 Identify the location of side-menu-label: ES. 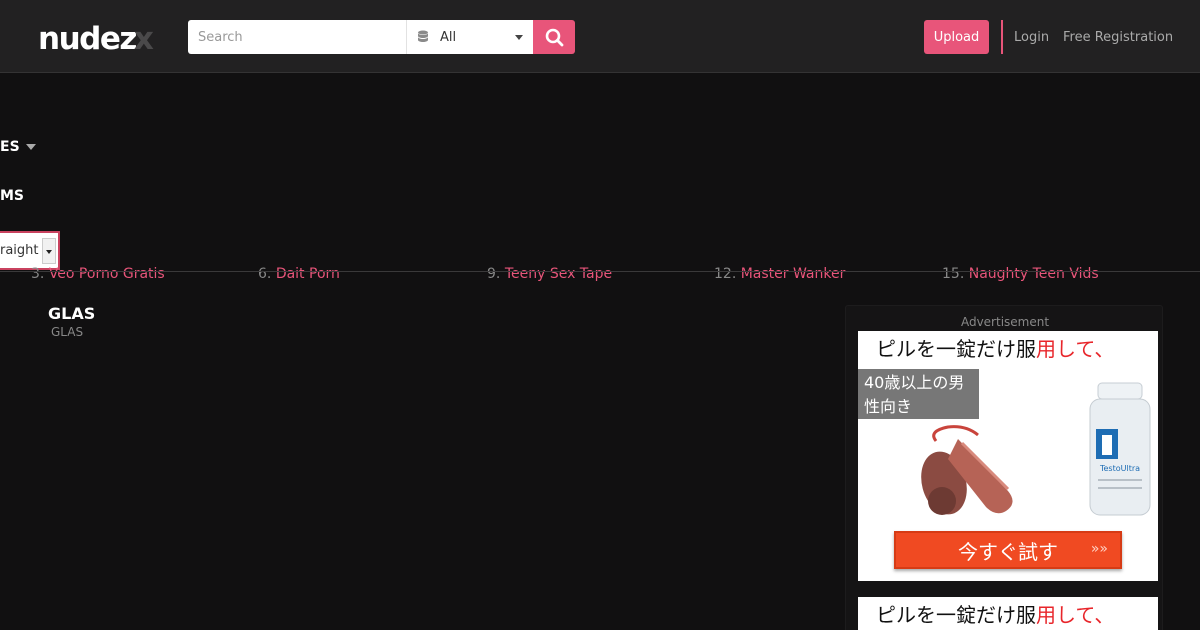
(10, 147).